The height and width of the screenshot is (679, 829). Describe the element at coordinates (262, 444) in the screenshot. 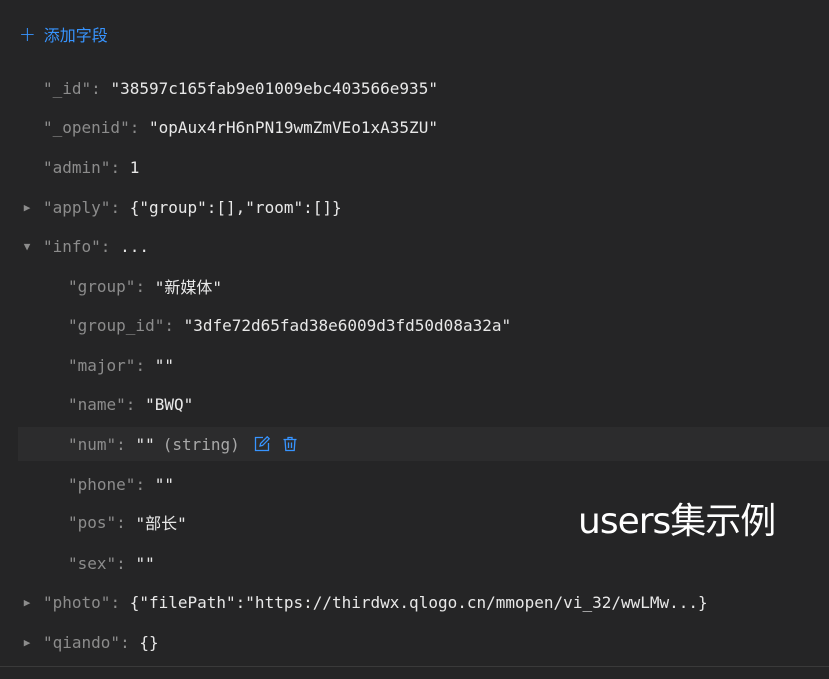

I see `edit-icon` at that location.